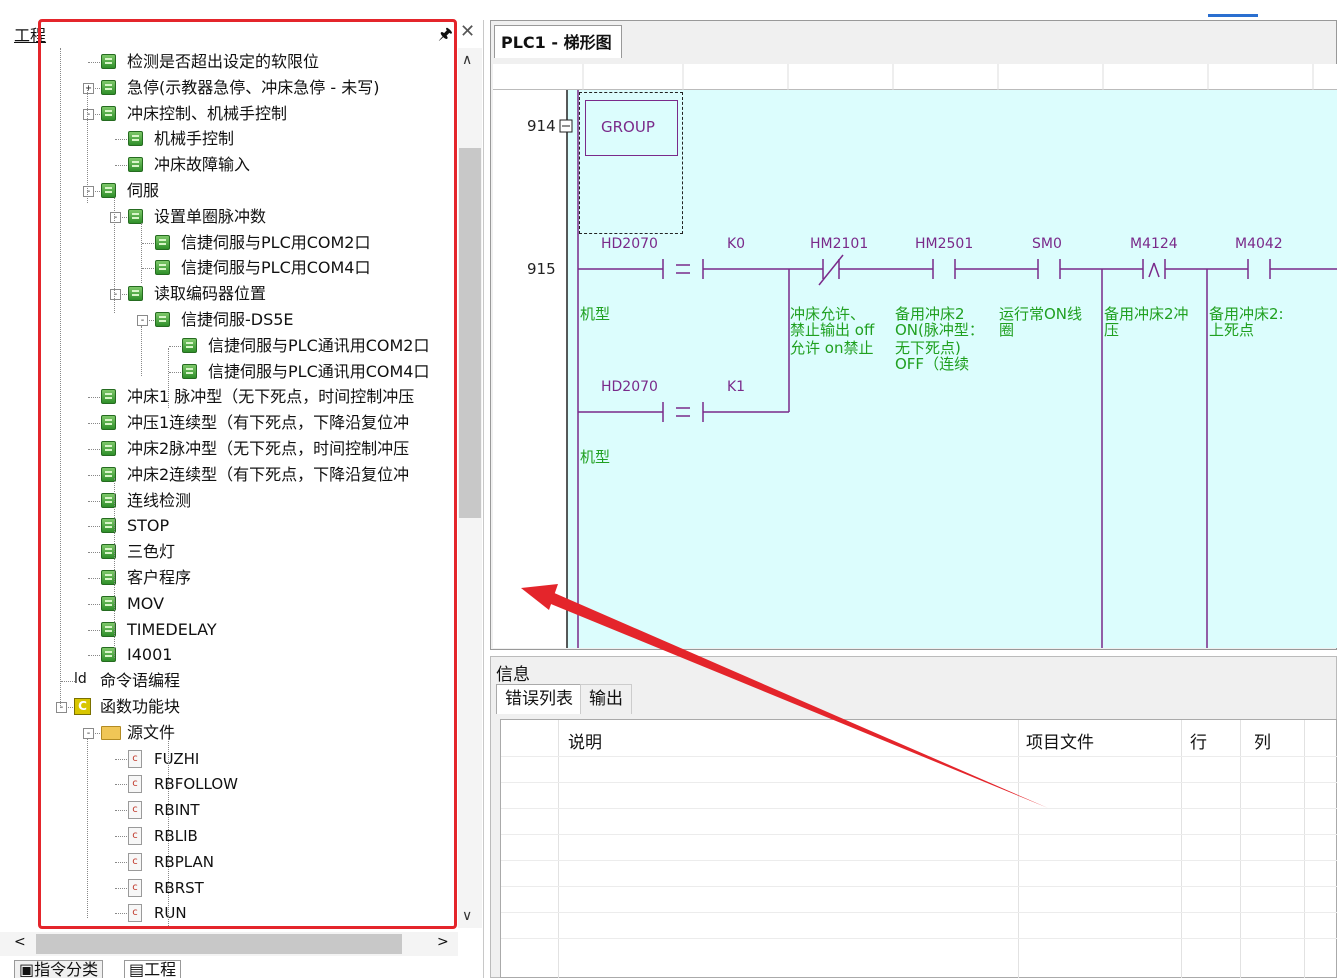 The width and height of the screenshot is (1337, 978). Describe the element at coordinates (558, 41) in the screenshot. I see `tab-ladder-diagram: PLC1 - 梯形图` at that location.